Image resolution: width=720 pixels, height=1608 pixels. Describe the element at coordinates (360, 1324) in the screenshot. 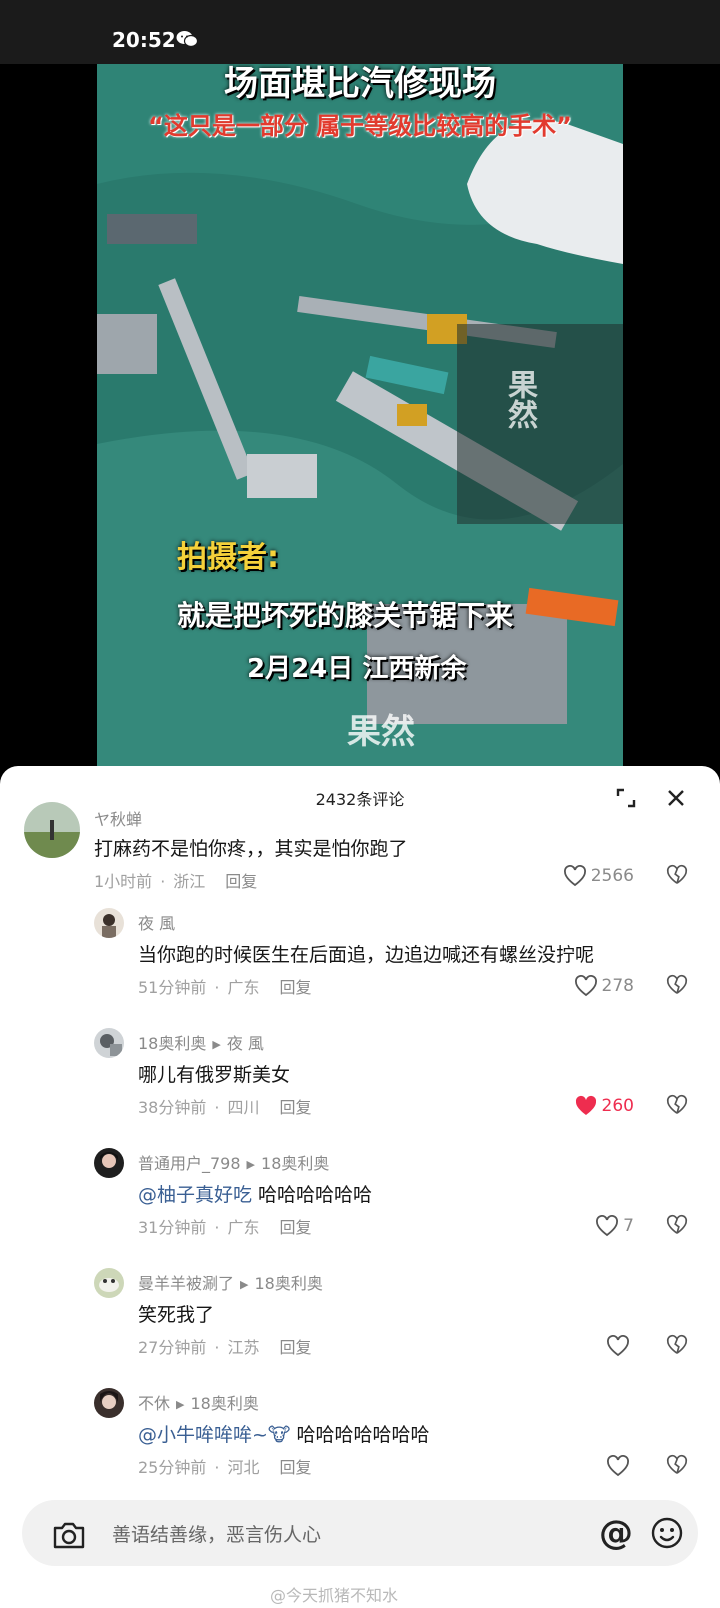

I see `comment-item: 曼羊羊被涮了 ▶ 18奥利奥 笑死我了 27分钟前 · 江苏 回复` at that location.